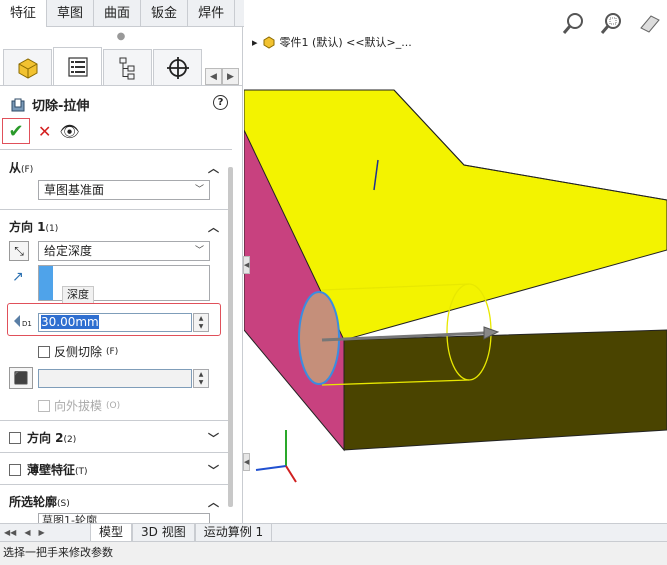 The height and width of the screenshot is (565, 667). I want to click on zoom-to-fit-icon, so click(574, 23).